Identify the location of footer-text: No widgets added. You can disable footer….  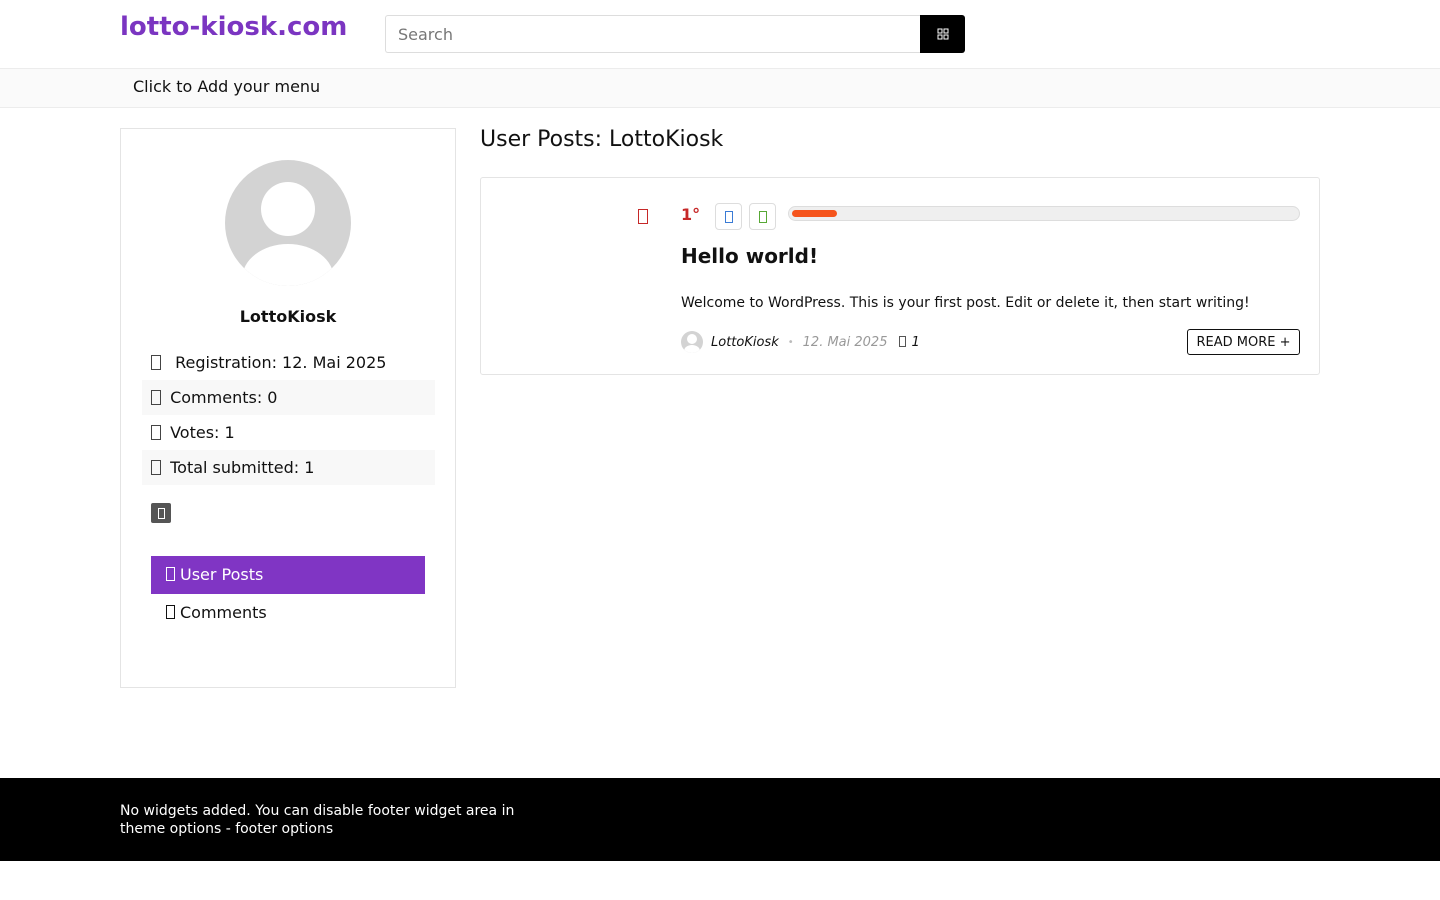
(317, 820).